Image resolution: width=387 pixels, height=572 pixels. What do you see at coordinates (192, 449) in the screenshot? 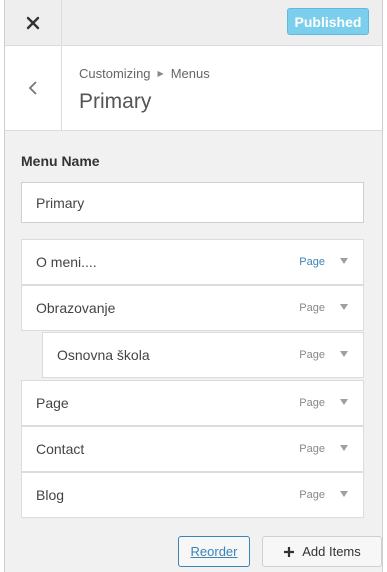
I see `menu-item: Contact Page` at bounding box center [192, 449].